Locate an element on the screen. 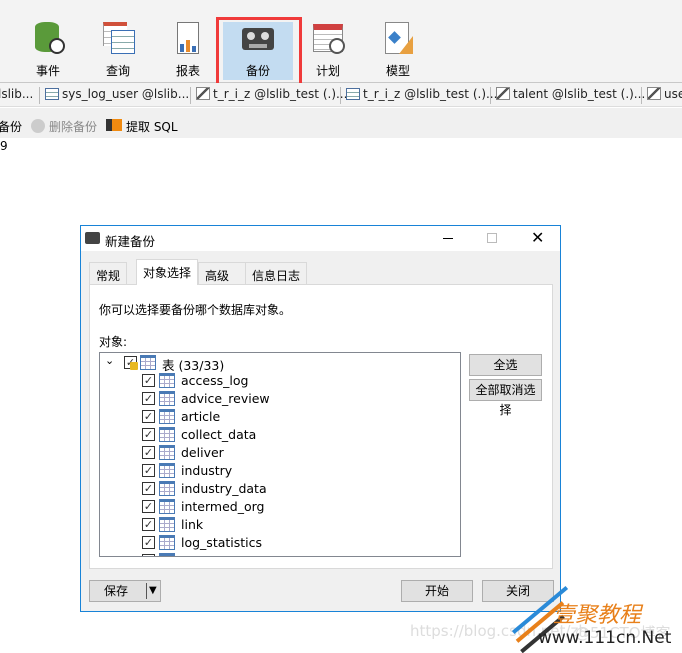 This screenshot has height=653, width=682. table-name: log_statistics is located at coordinates (222, 542).